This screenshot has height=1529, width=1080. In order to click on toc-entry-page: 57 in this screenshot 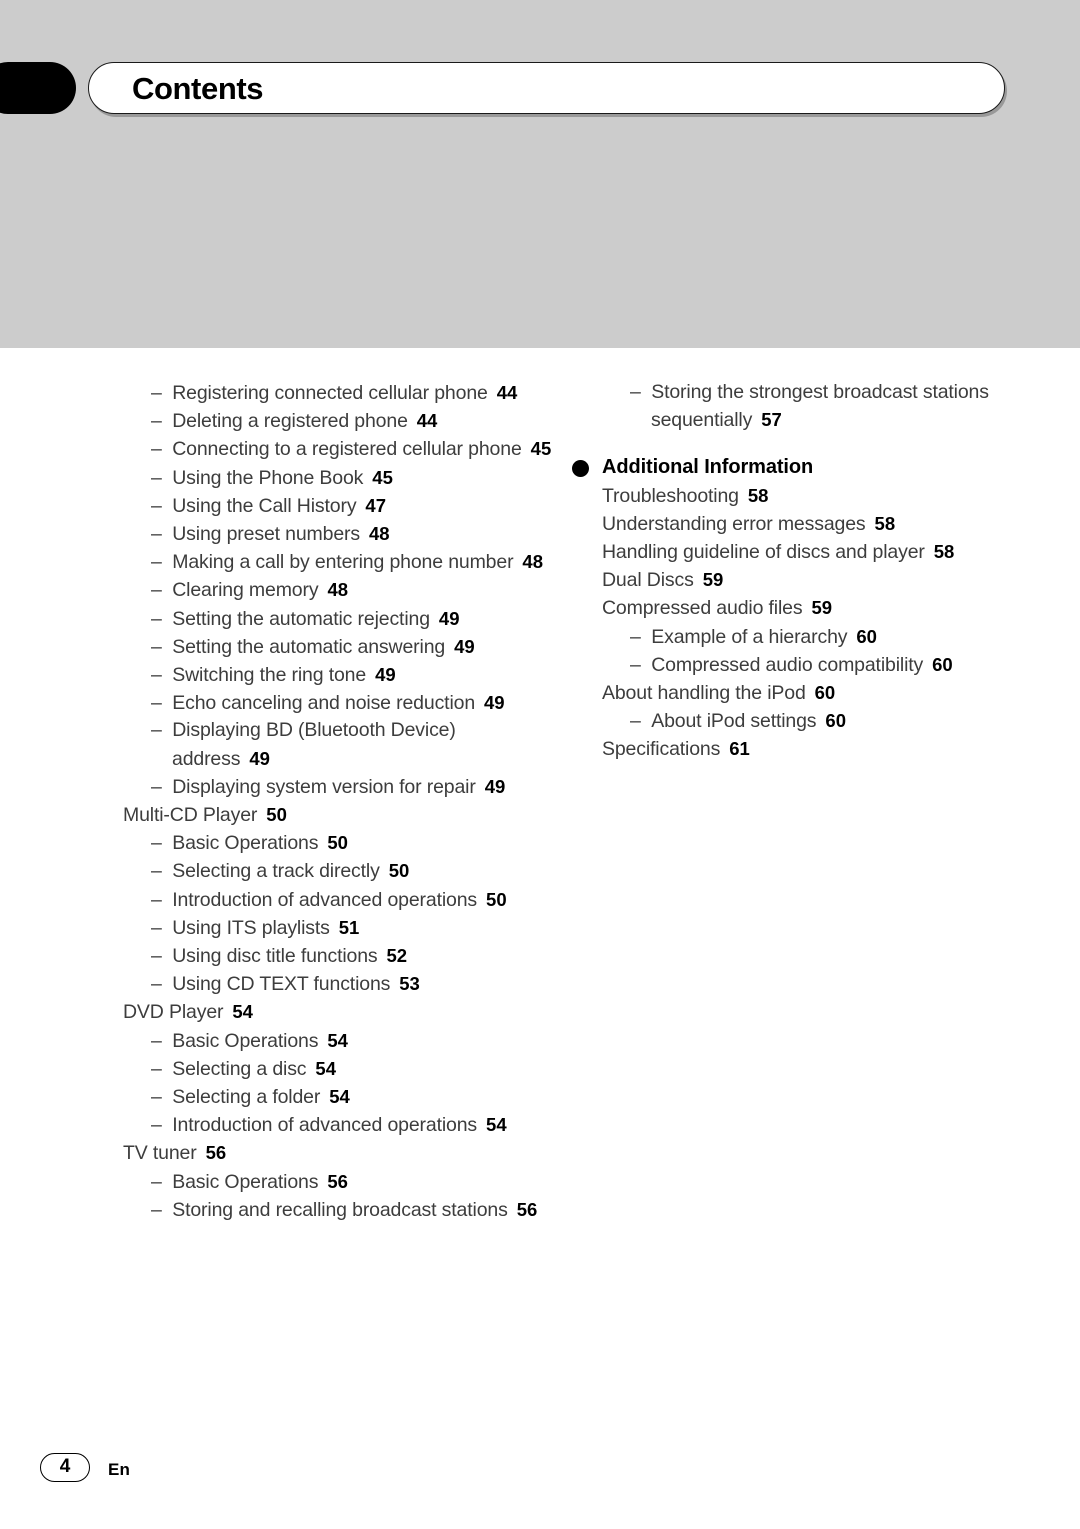, I will do `click(771, 420)`.